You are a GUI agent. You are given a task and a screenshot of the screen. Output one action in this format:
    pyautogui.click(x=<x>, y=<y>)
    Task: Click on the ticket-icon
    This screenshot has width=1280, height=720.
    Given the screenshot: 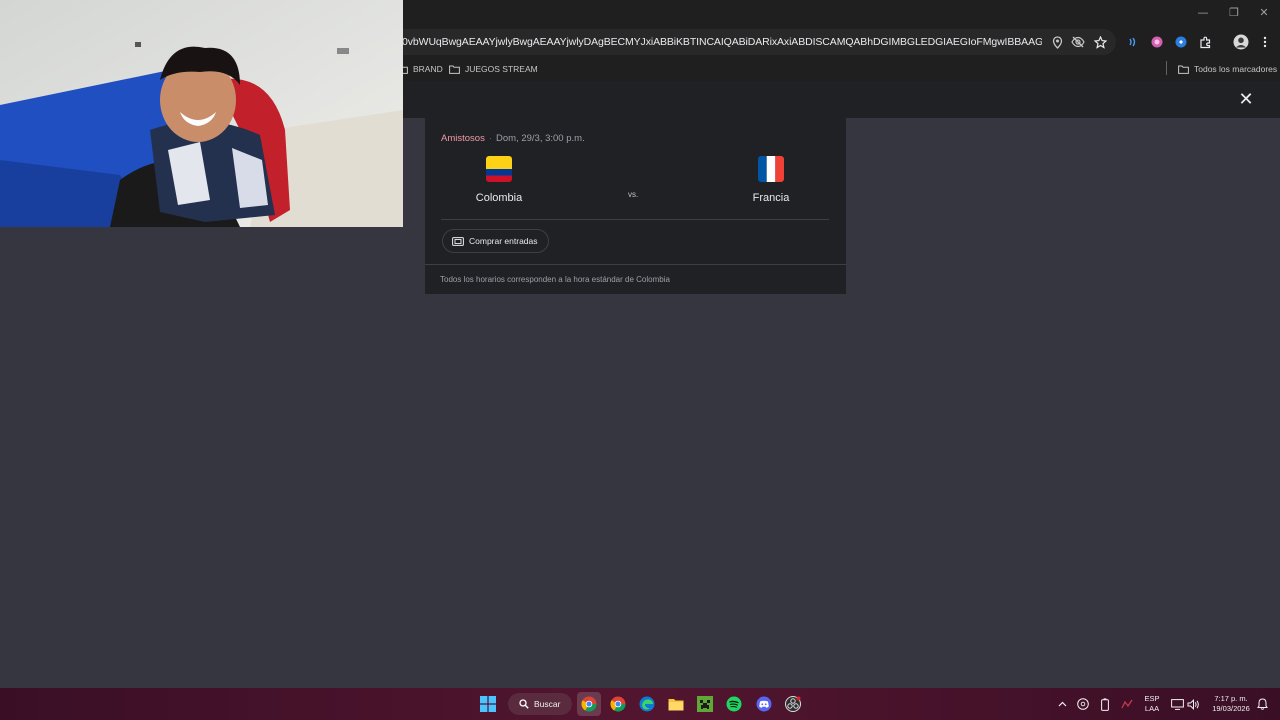 What is the action you would take?
    pyautogui.click(x=458, y=241)
    